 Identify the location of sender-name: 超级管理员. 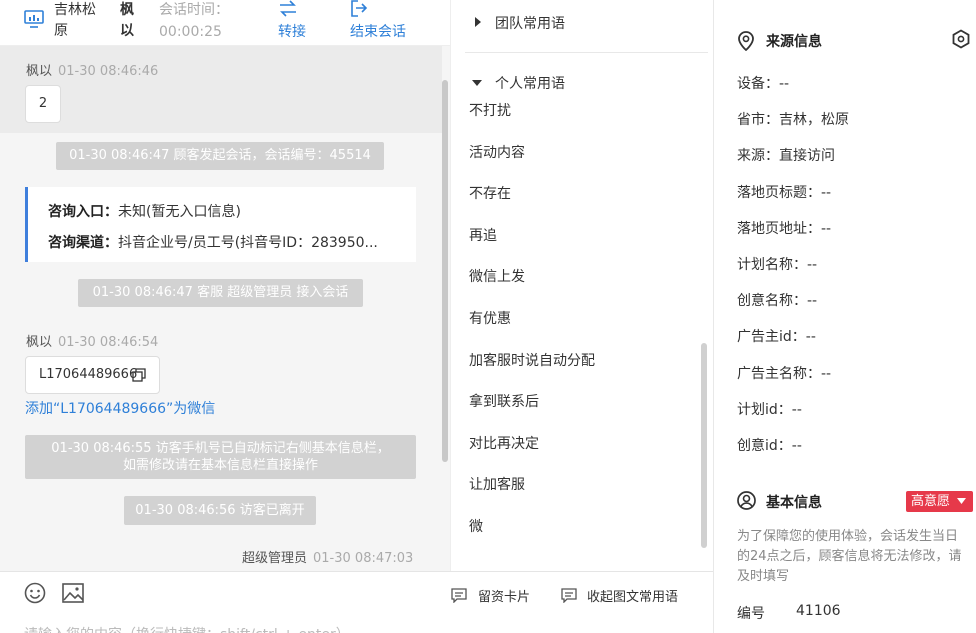
(275, 558).